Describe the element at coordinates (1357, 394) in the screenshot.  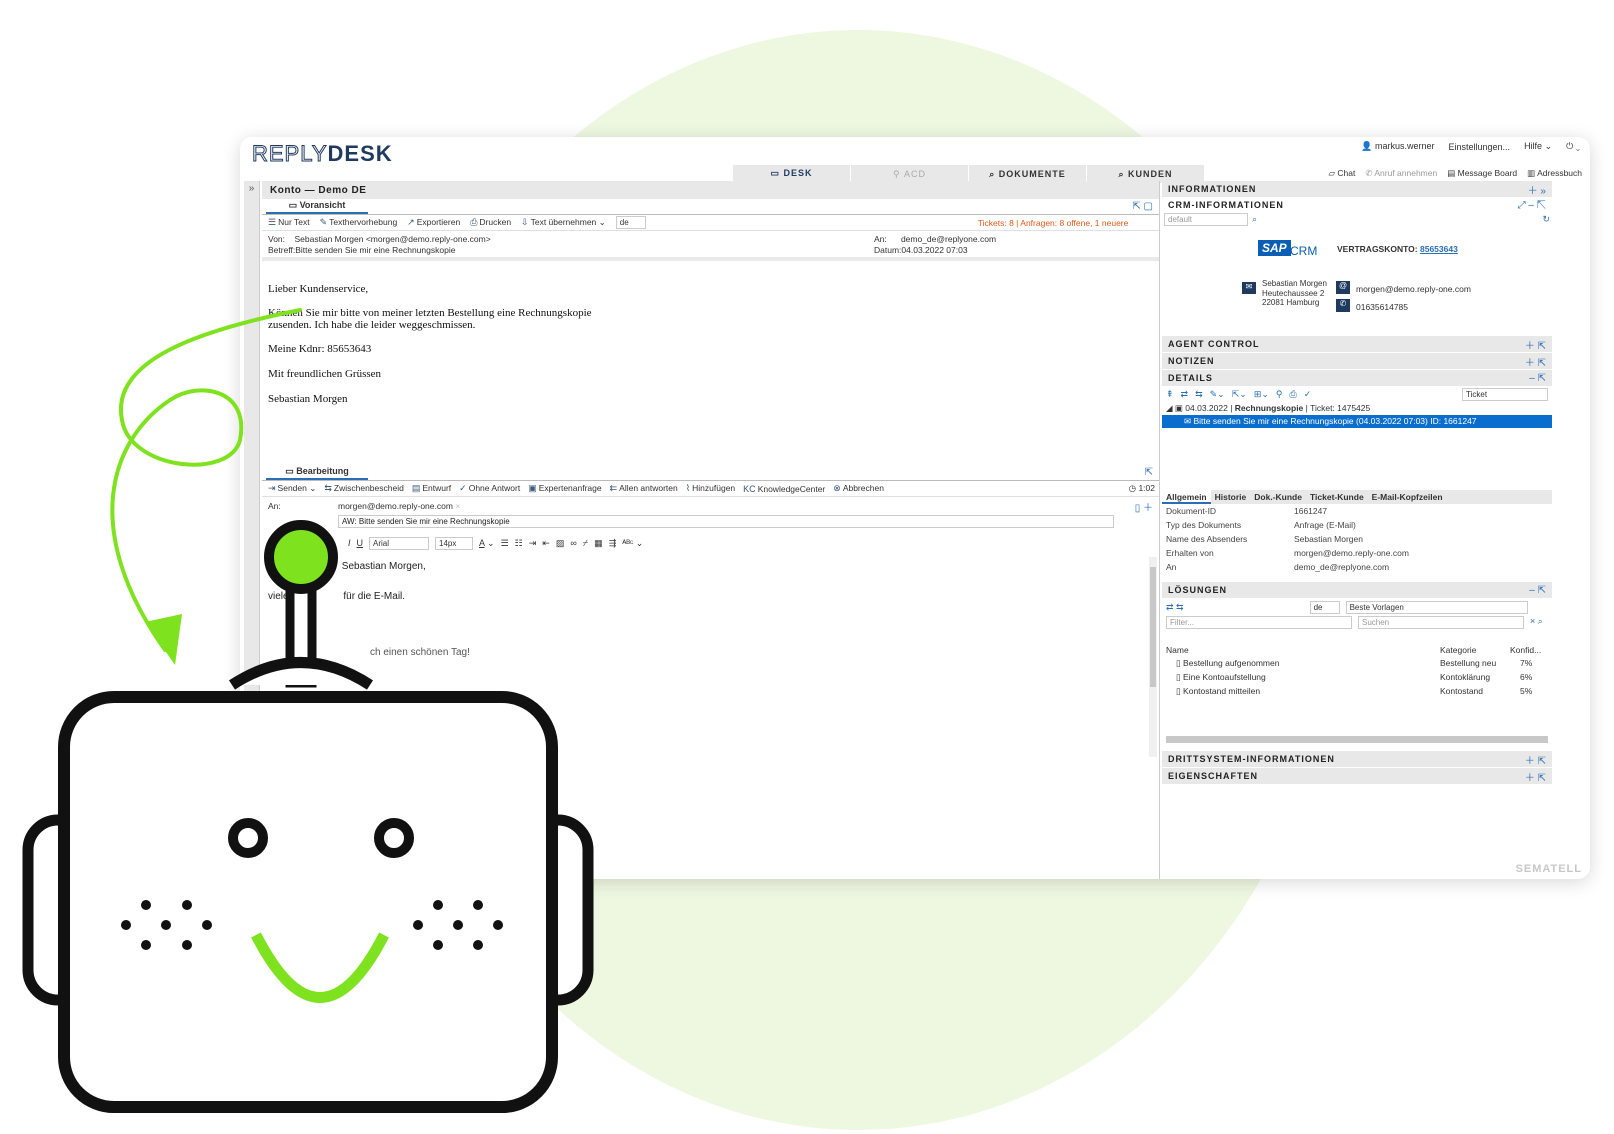
I see `details-toolbar: ⇞ ⇄ ⇆ ✎⌄ ⇱⌄ ⊞⌄ ⚲ ⎙ ✓ Ticket` at that location.